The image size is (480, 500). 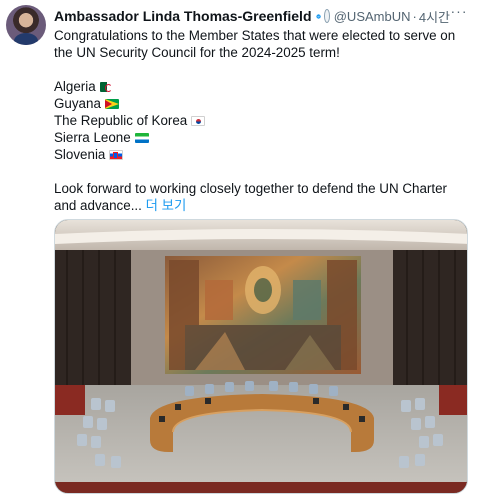 I want to click on south-korea-flag-icon, so click(x=198, y=120).